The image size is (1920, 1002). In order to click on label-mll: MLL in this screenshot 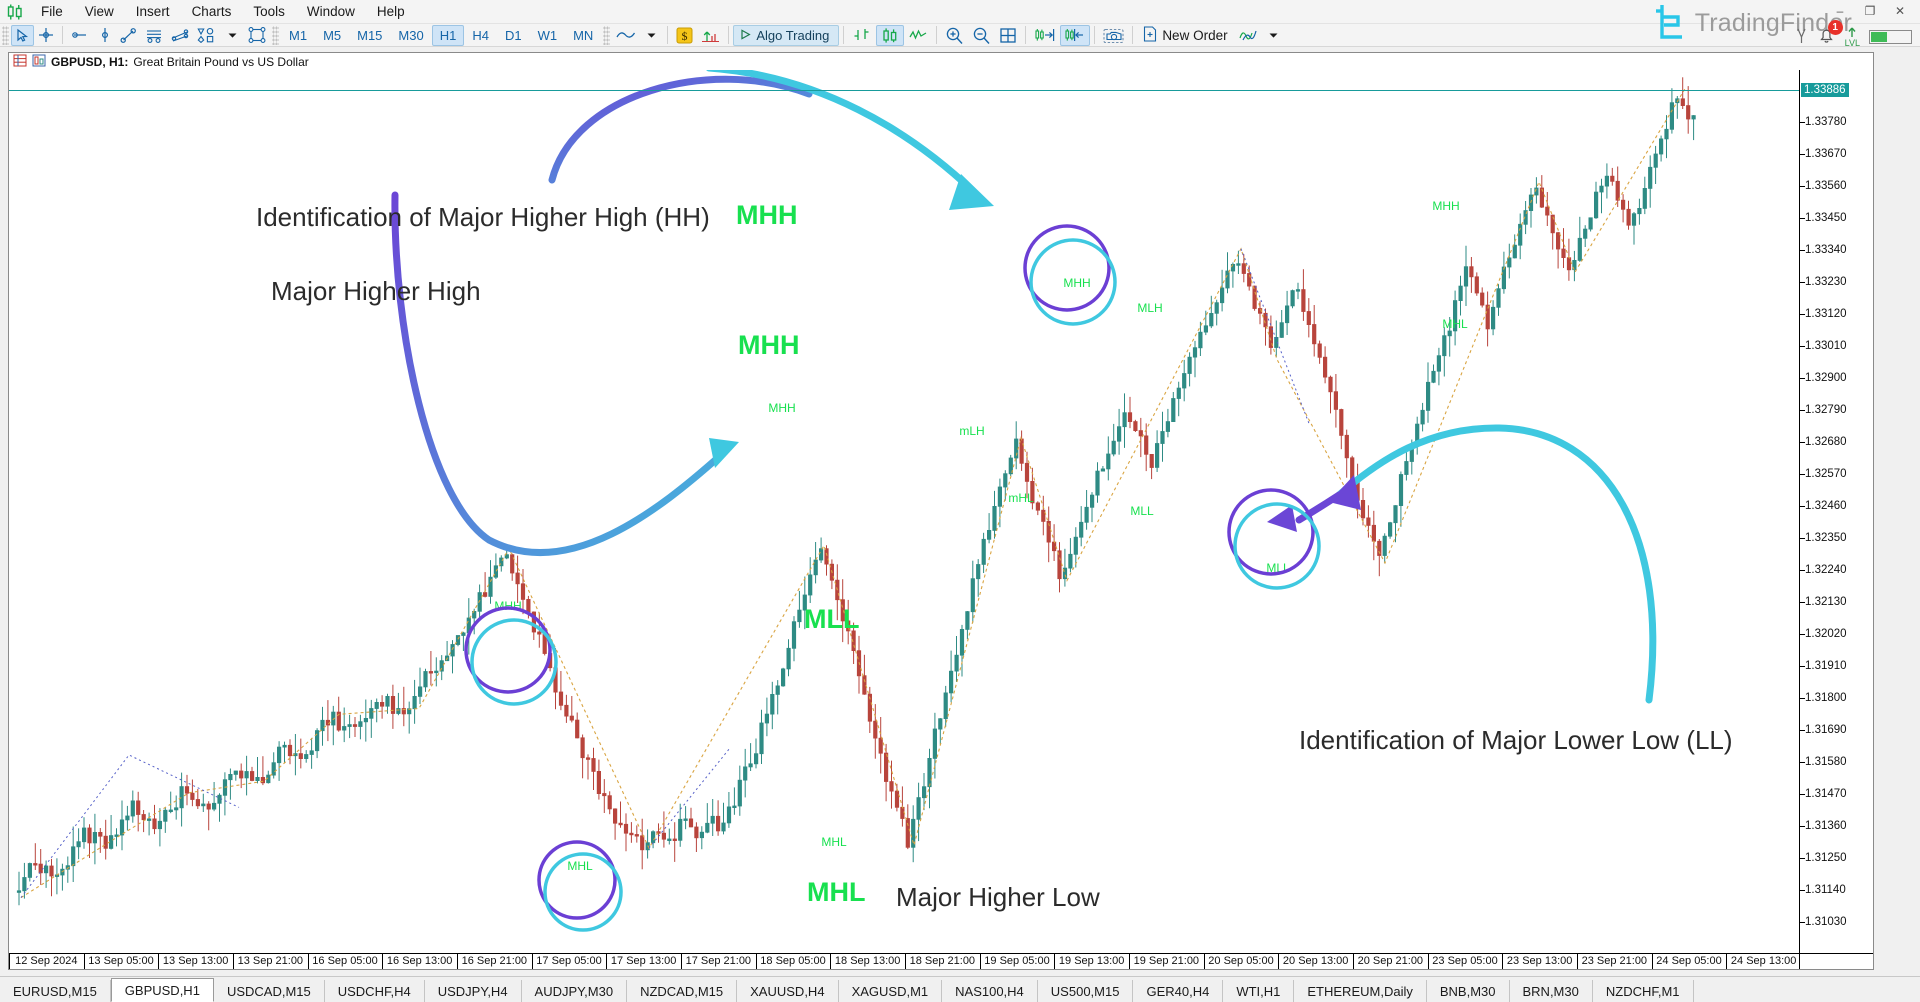, I will do `click(832, 619)`.